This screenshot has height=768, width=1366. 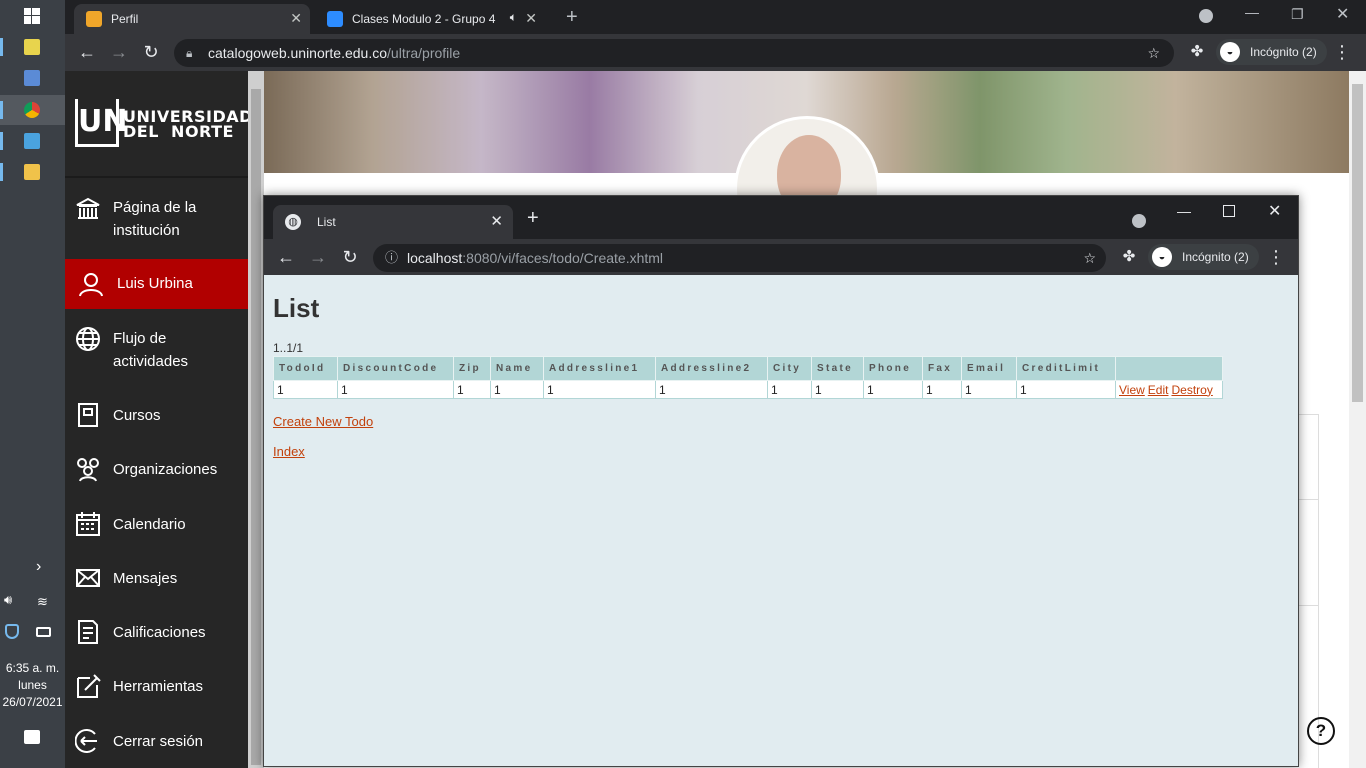 I want to click on taskbar-app-monitor, so click(x=32, y=78).